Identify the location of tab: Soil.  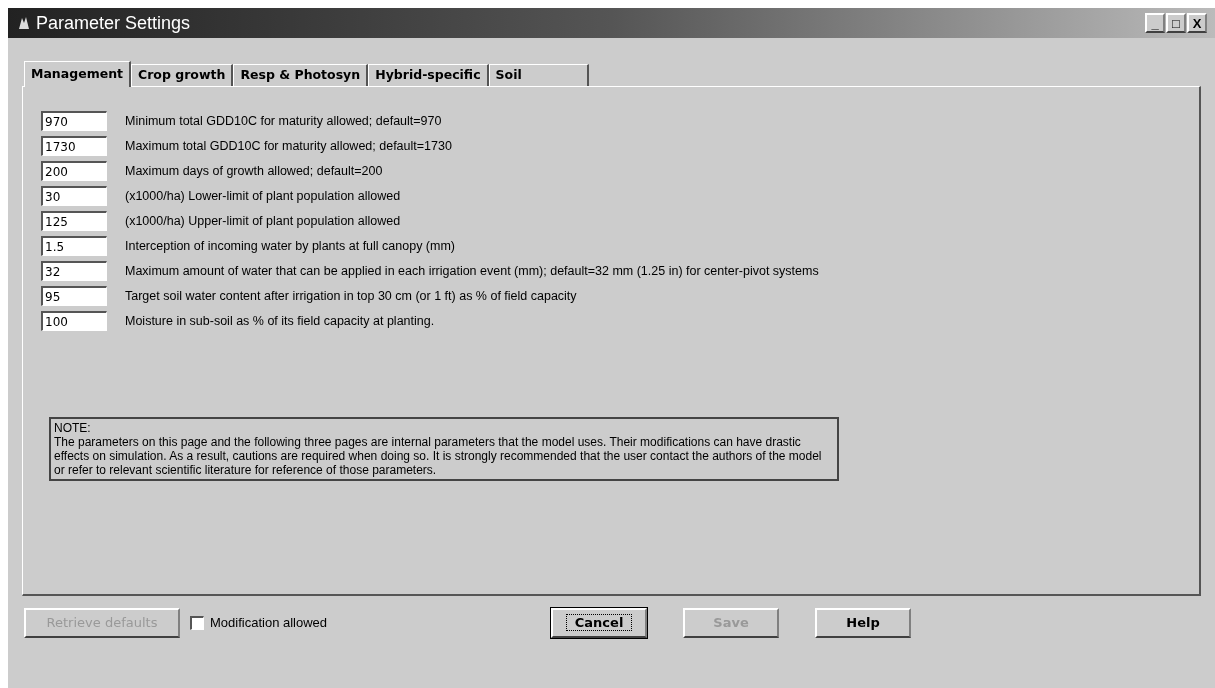
(538, 75).